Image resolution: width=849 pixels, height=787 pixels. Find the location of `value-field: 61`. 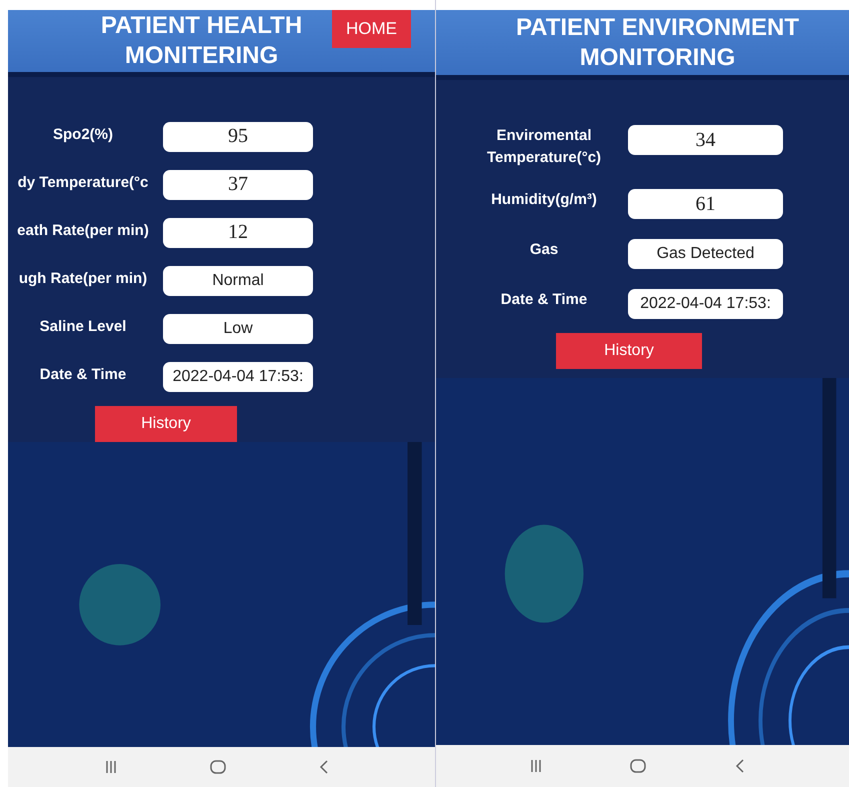

value-field: 61 is located at coordinates (705, 204).